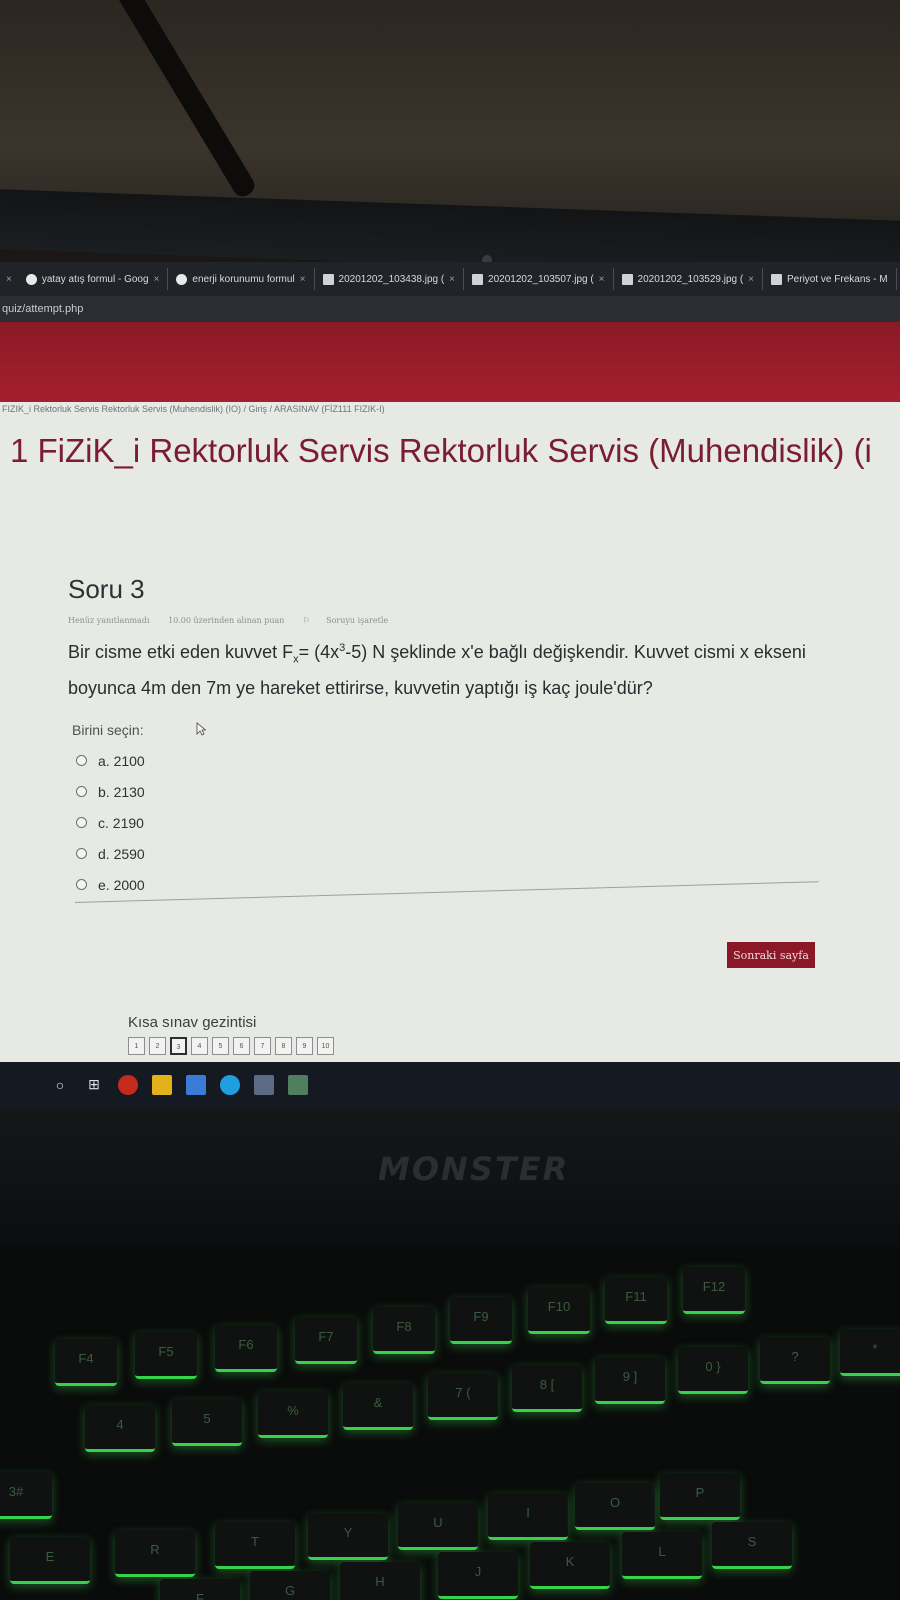 The width and height of the screenshot is (900, 1600). I want to click on browser-tab: 20201202_103438.jpg ( ×, so click(390, 279).